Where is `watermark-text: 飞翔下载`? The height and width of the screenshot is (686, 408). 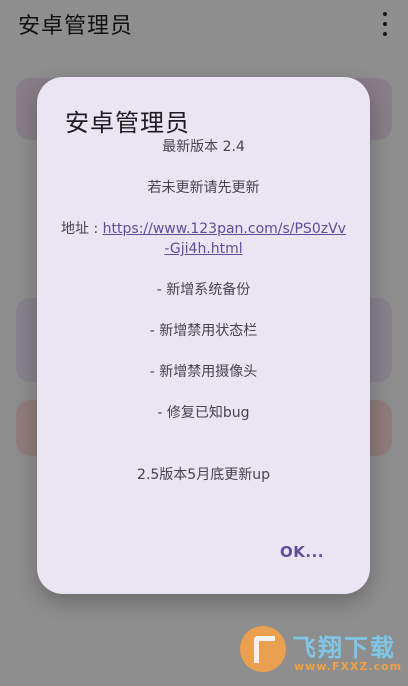
watermark-text: 飞翔下载 is located at coordinates (344, 648).